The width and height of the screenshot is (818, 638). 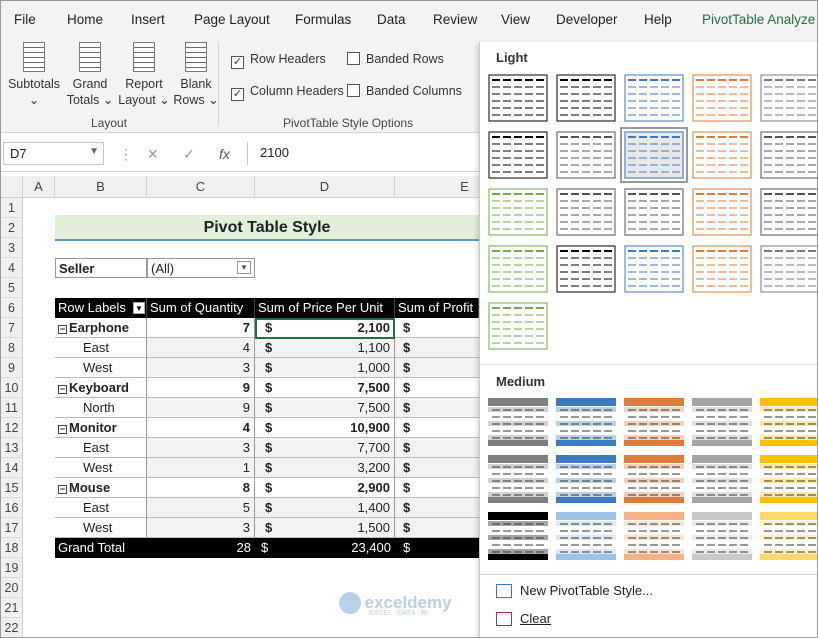 I want to click on menu-view: View, so click(x=515, y=19).